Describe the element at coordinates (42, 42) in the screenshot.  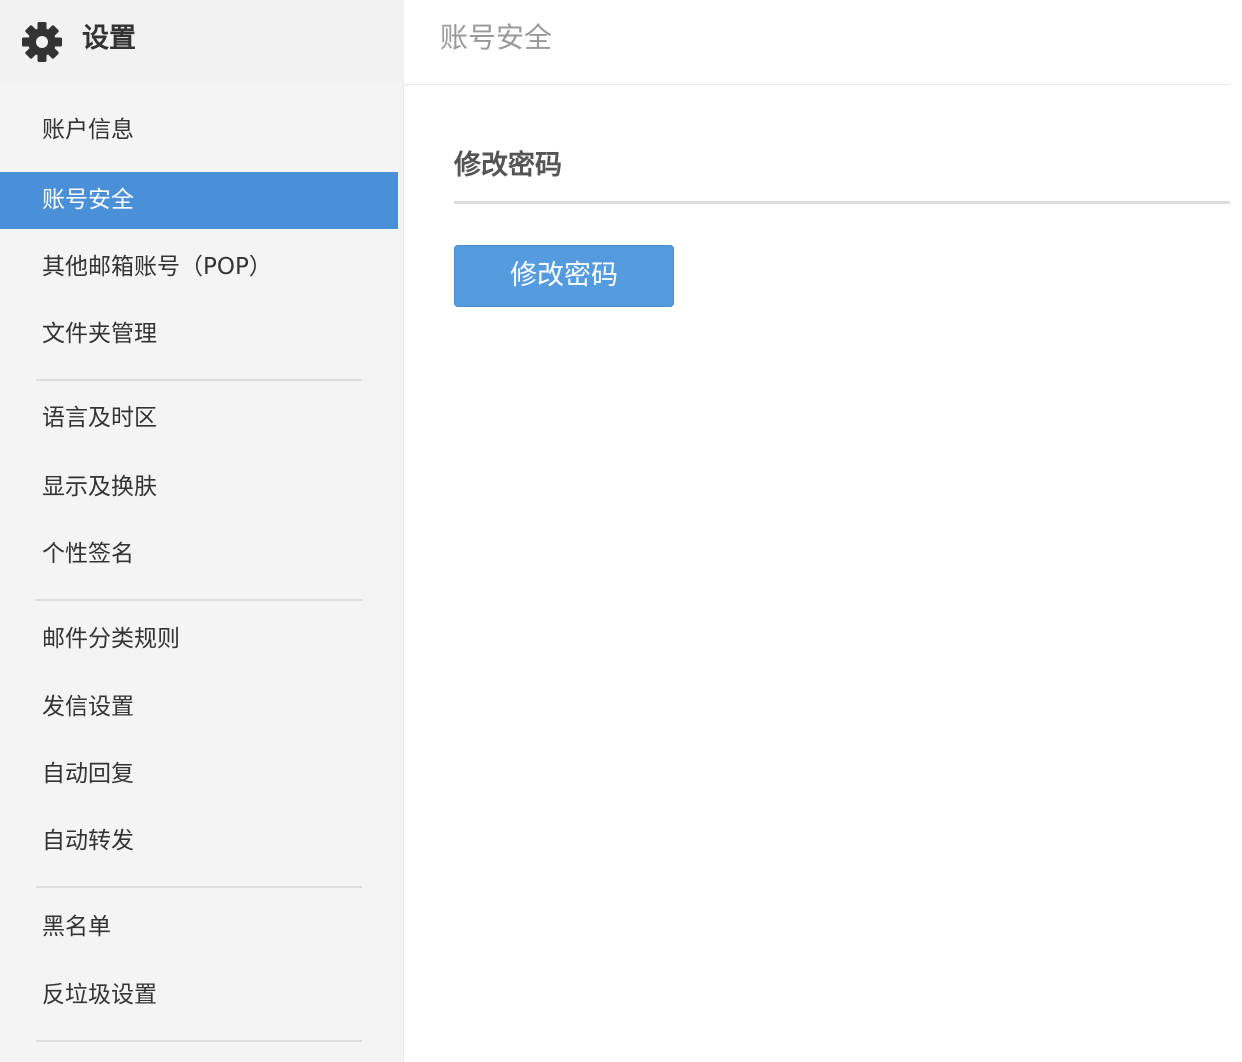
I see `gear-icon` at that location.